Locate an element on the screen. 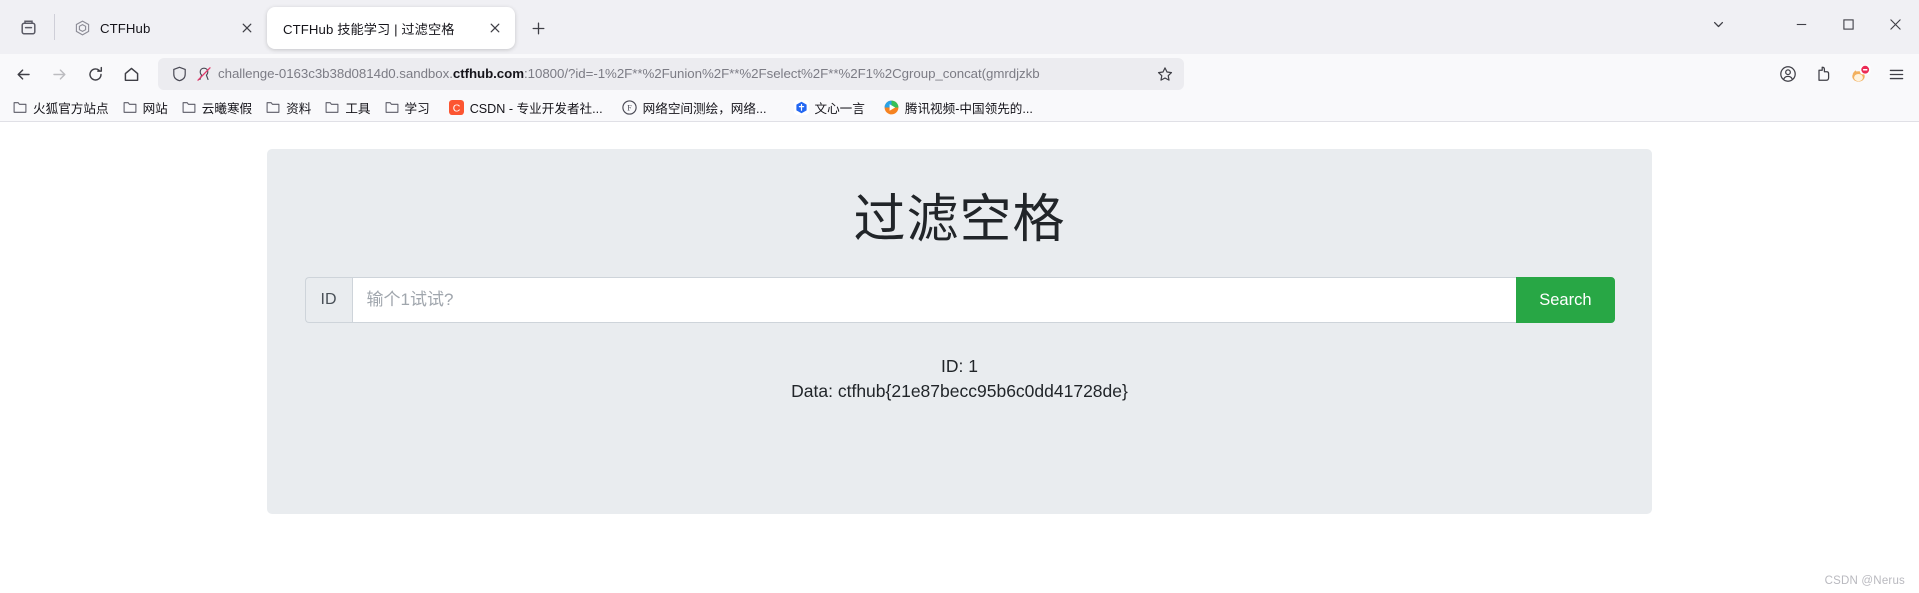 This screenshot has width=1919, height=593. toolbar-right-actions is located at coordinates (1842, 74).